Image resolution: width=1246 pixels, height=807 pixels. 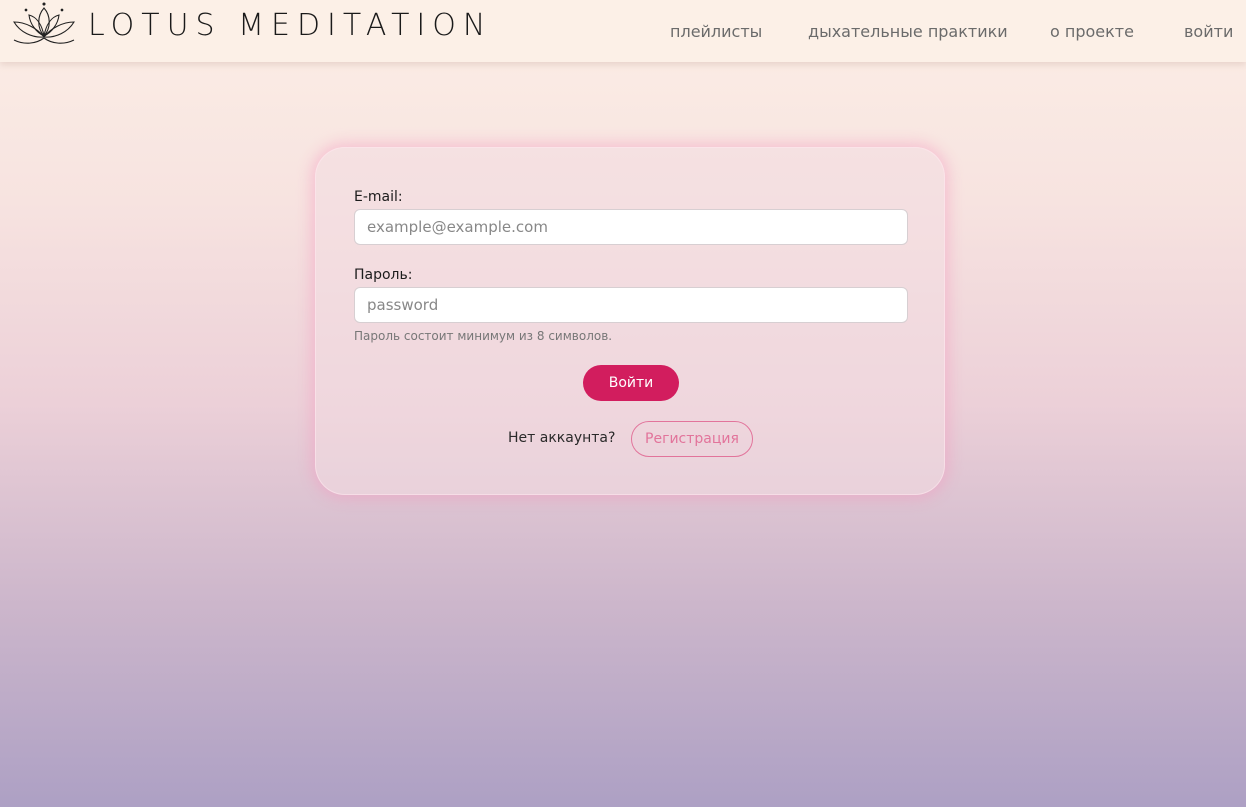 What do you see at coordinates (383, 275) in the screenshot?
I see `password-label: Пароль:` at bounding box center [383, 275].